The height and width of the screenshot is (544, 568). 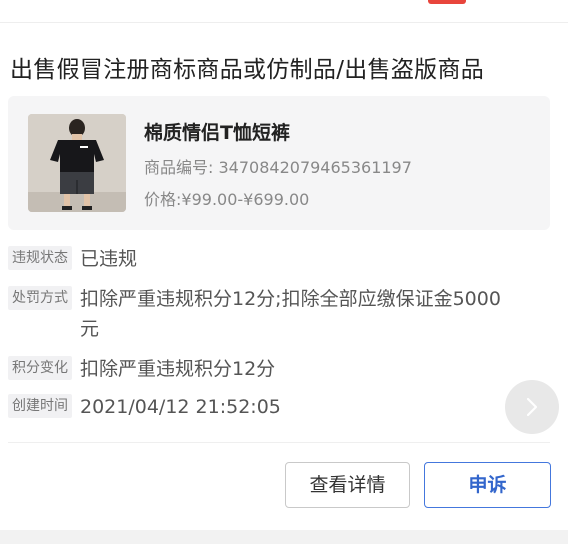 I want to click on points-row: 积分变化 扣除严重违规积分12分, so click(x=141, y=369).